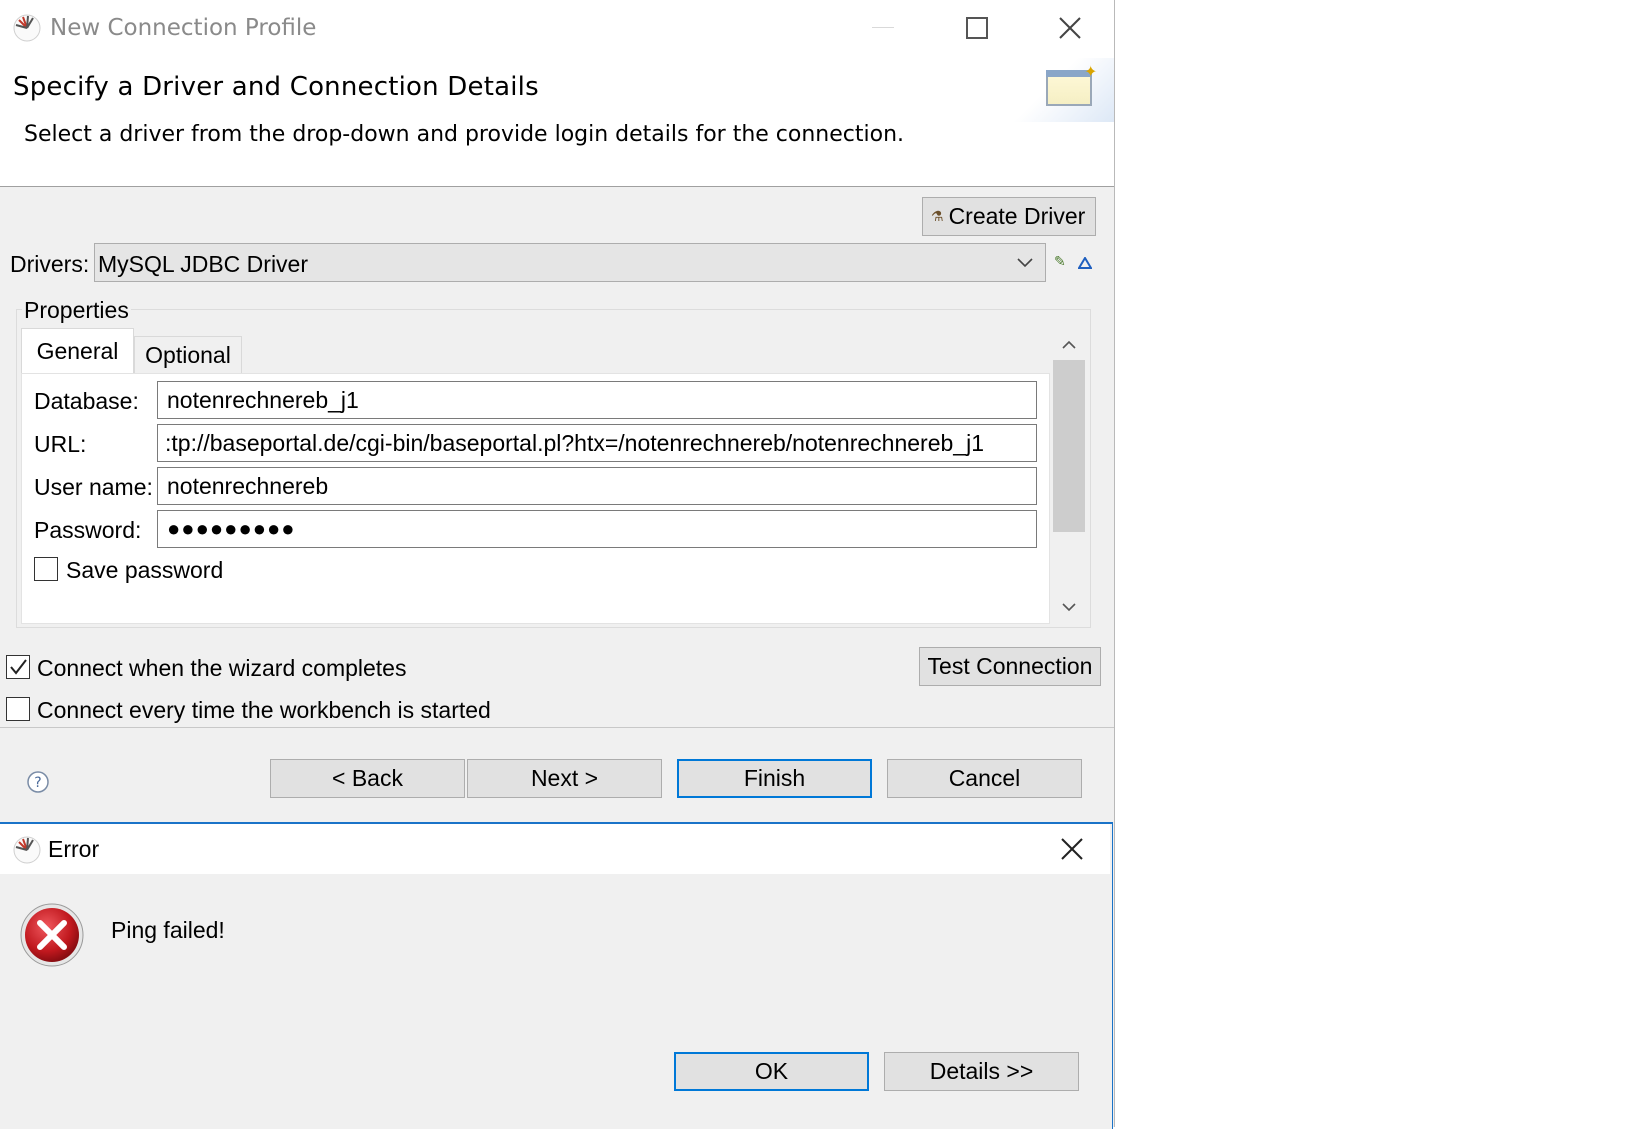  Describe the element at coordinates (977, 28) in the screenshot. I see `maximize-button` at that location.